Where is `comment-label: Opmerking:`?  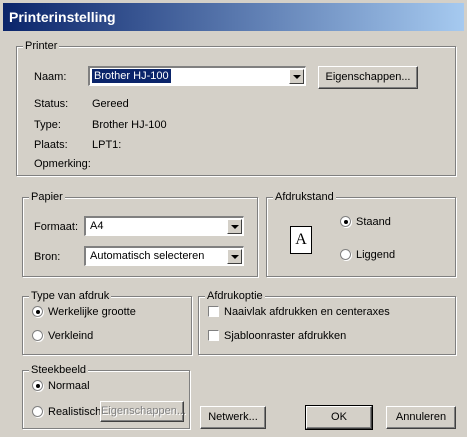 comment-label: Opmerking: is located at coordinates (62, 164).